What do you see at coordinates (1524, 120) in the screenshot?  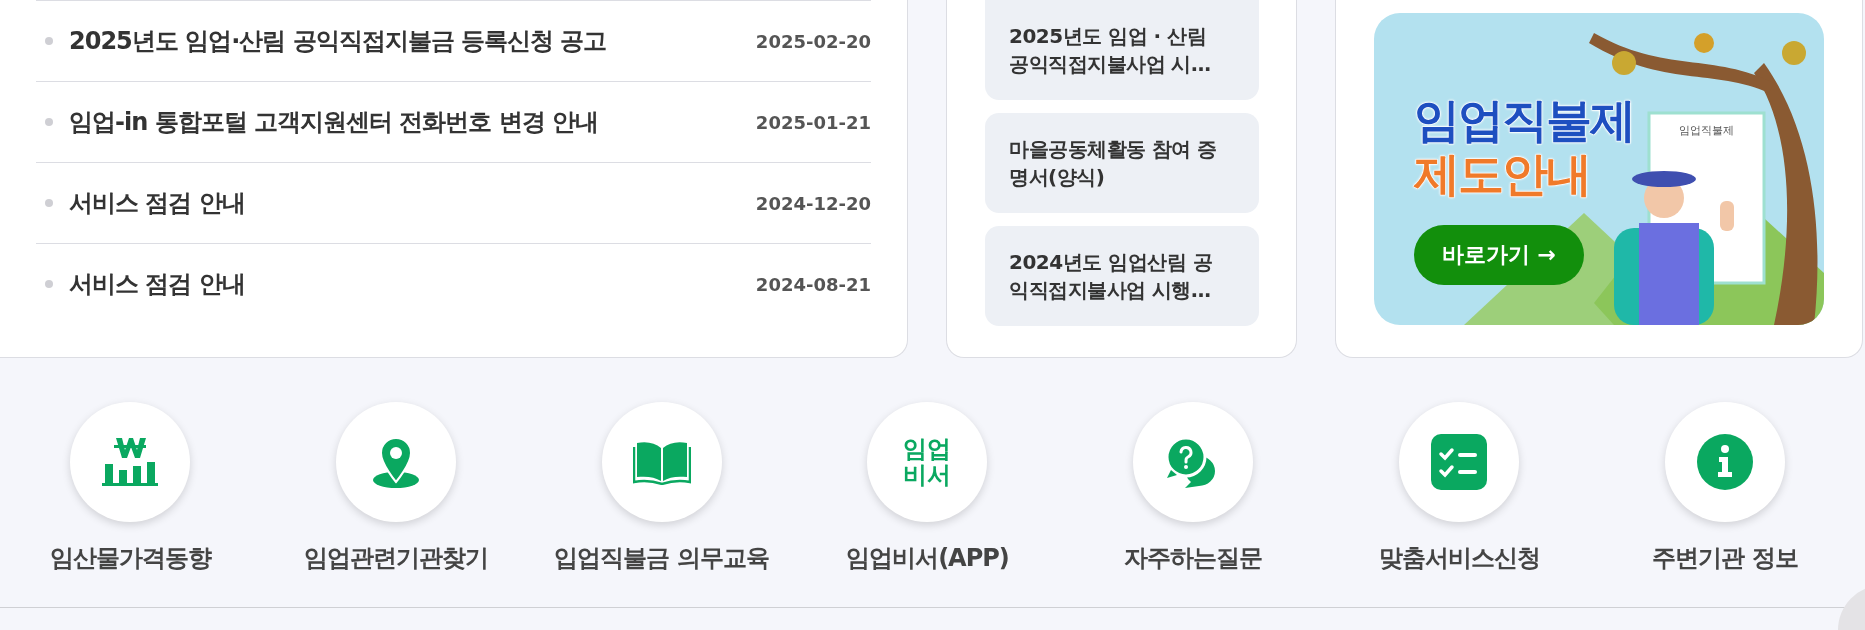 I see `banner-title: 임업직불제` at bounding box center [1524, 120].